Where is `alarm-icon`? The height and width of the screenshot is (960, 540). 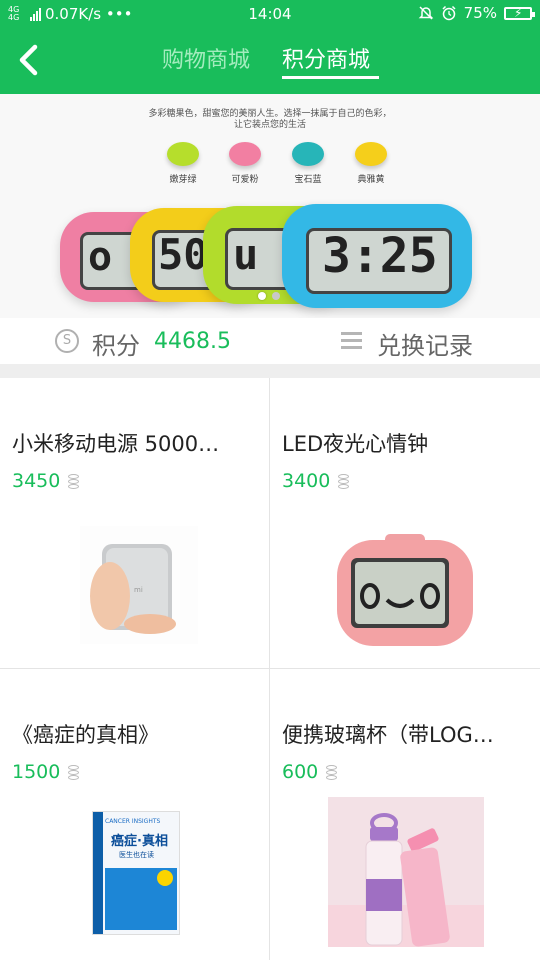
alarm-icon is located at coordinates (449, 13).